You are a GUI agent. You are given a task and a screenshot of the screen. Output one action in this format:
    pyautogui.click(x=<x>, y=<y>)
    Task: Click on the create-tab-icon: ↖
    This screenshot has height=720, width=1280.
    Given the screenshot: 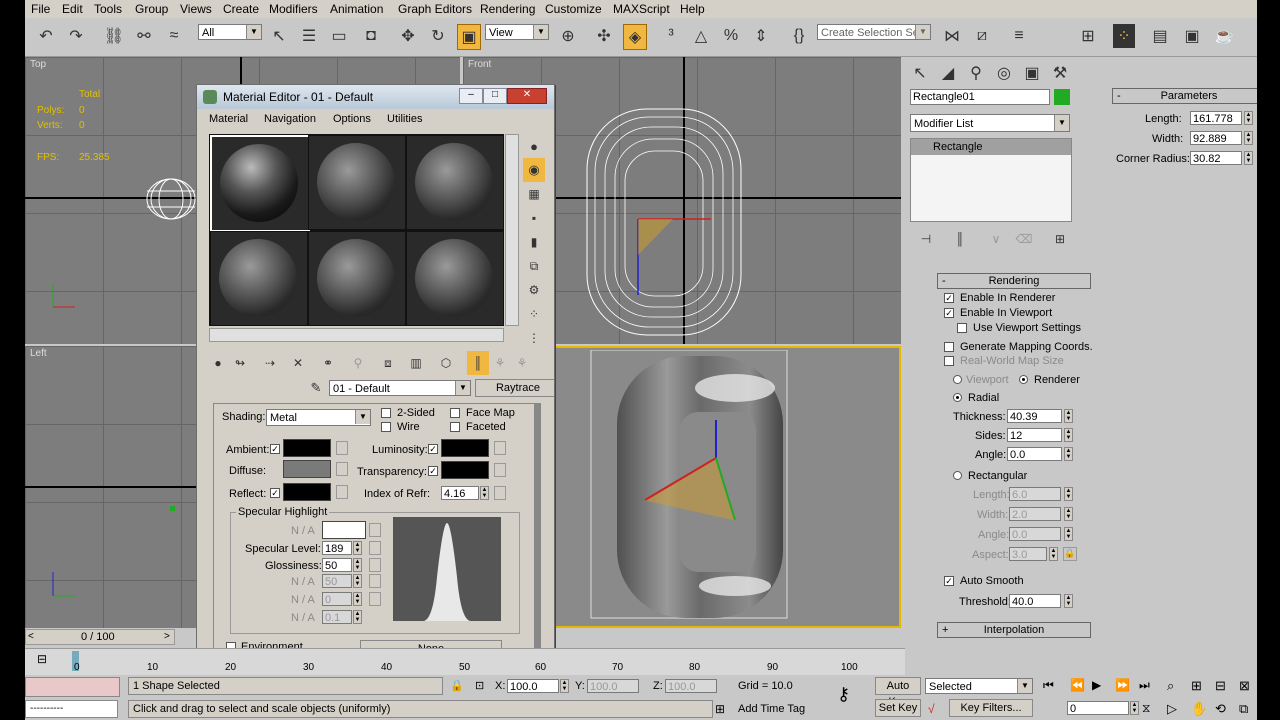 What is the action you would take?
    pyautogui.click(x=920, y=73)
    